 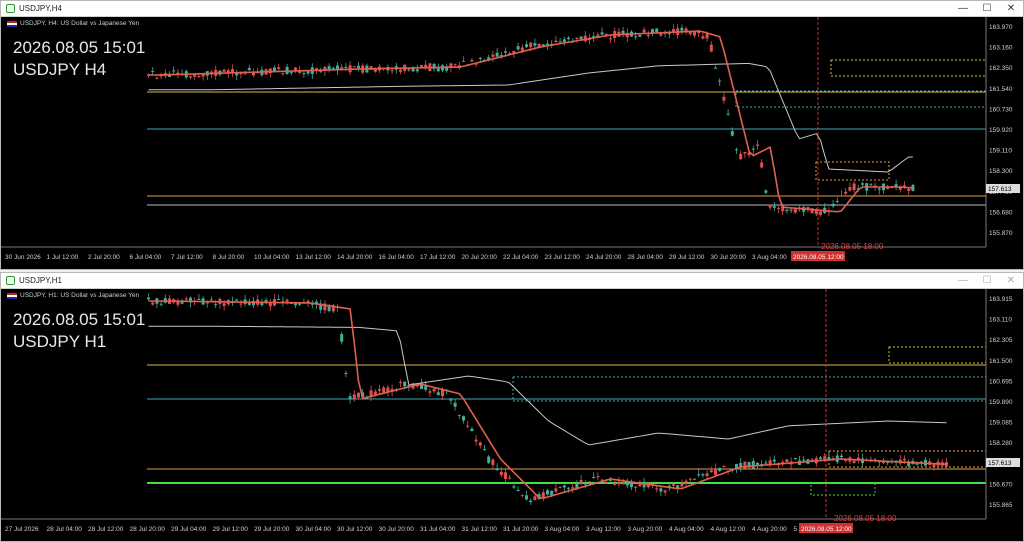 I want to click on time-tick-label: 16 Jul 04:00, so click(x=397, y=257).